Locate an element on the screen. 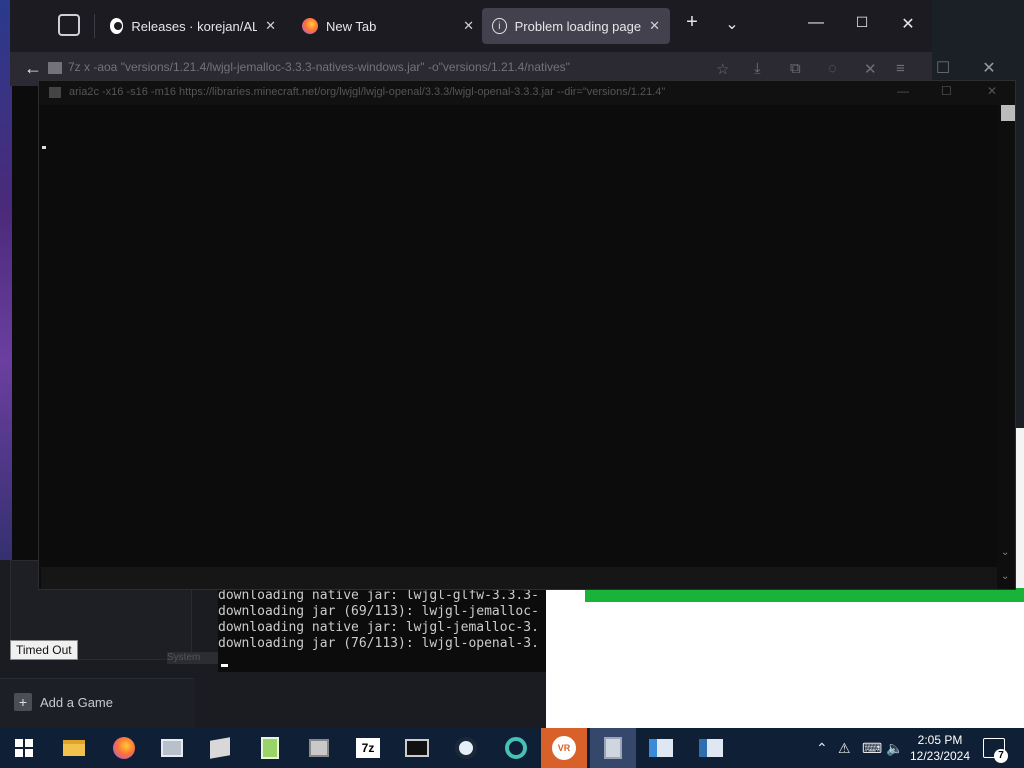 This screenshot has height=768, width=1024. terminal-taskbar-icon is located at coordinates (417, 748).